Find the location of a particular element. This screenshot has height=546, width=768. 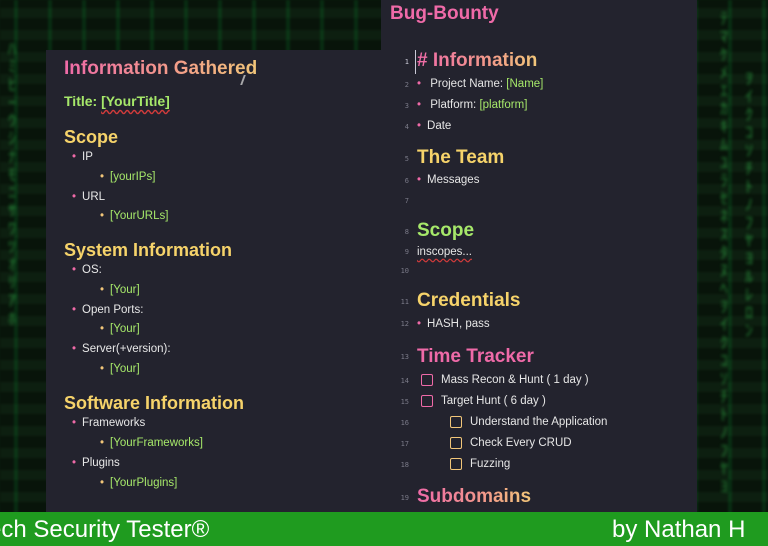

information-gathered-heading: Information Gathered is located at coordinates (161, 68).